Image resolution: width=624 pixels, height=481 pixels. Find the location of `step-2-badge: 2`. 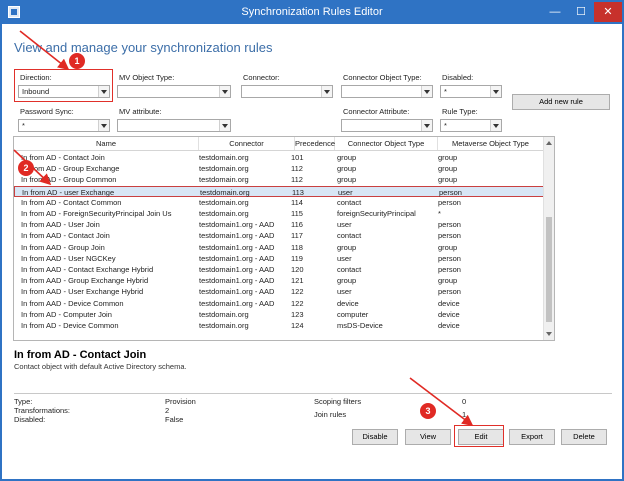

step-2-badge: 2 is located at coordinates (26, 168).